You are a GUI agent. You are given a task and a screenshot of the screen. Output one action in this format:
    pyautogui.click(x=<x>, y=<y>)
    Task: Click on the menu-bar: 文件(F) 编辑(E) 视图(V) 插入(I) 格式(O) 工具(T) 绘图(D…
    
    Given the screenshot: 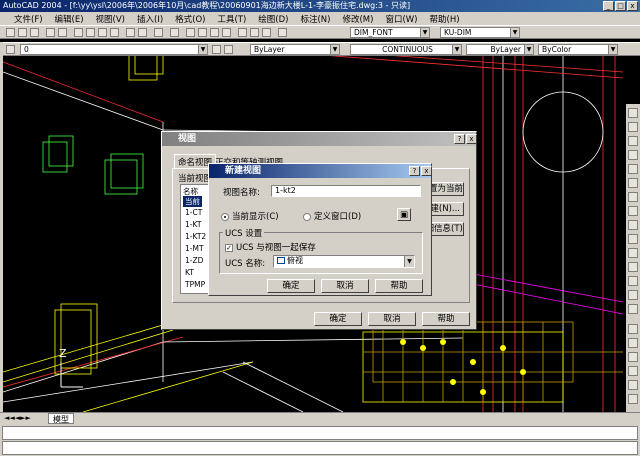 What is the action you would take?
    pyautogui.click(x=320, y=18)
    